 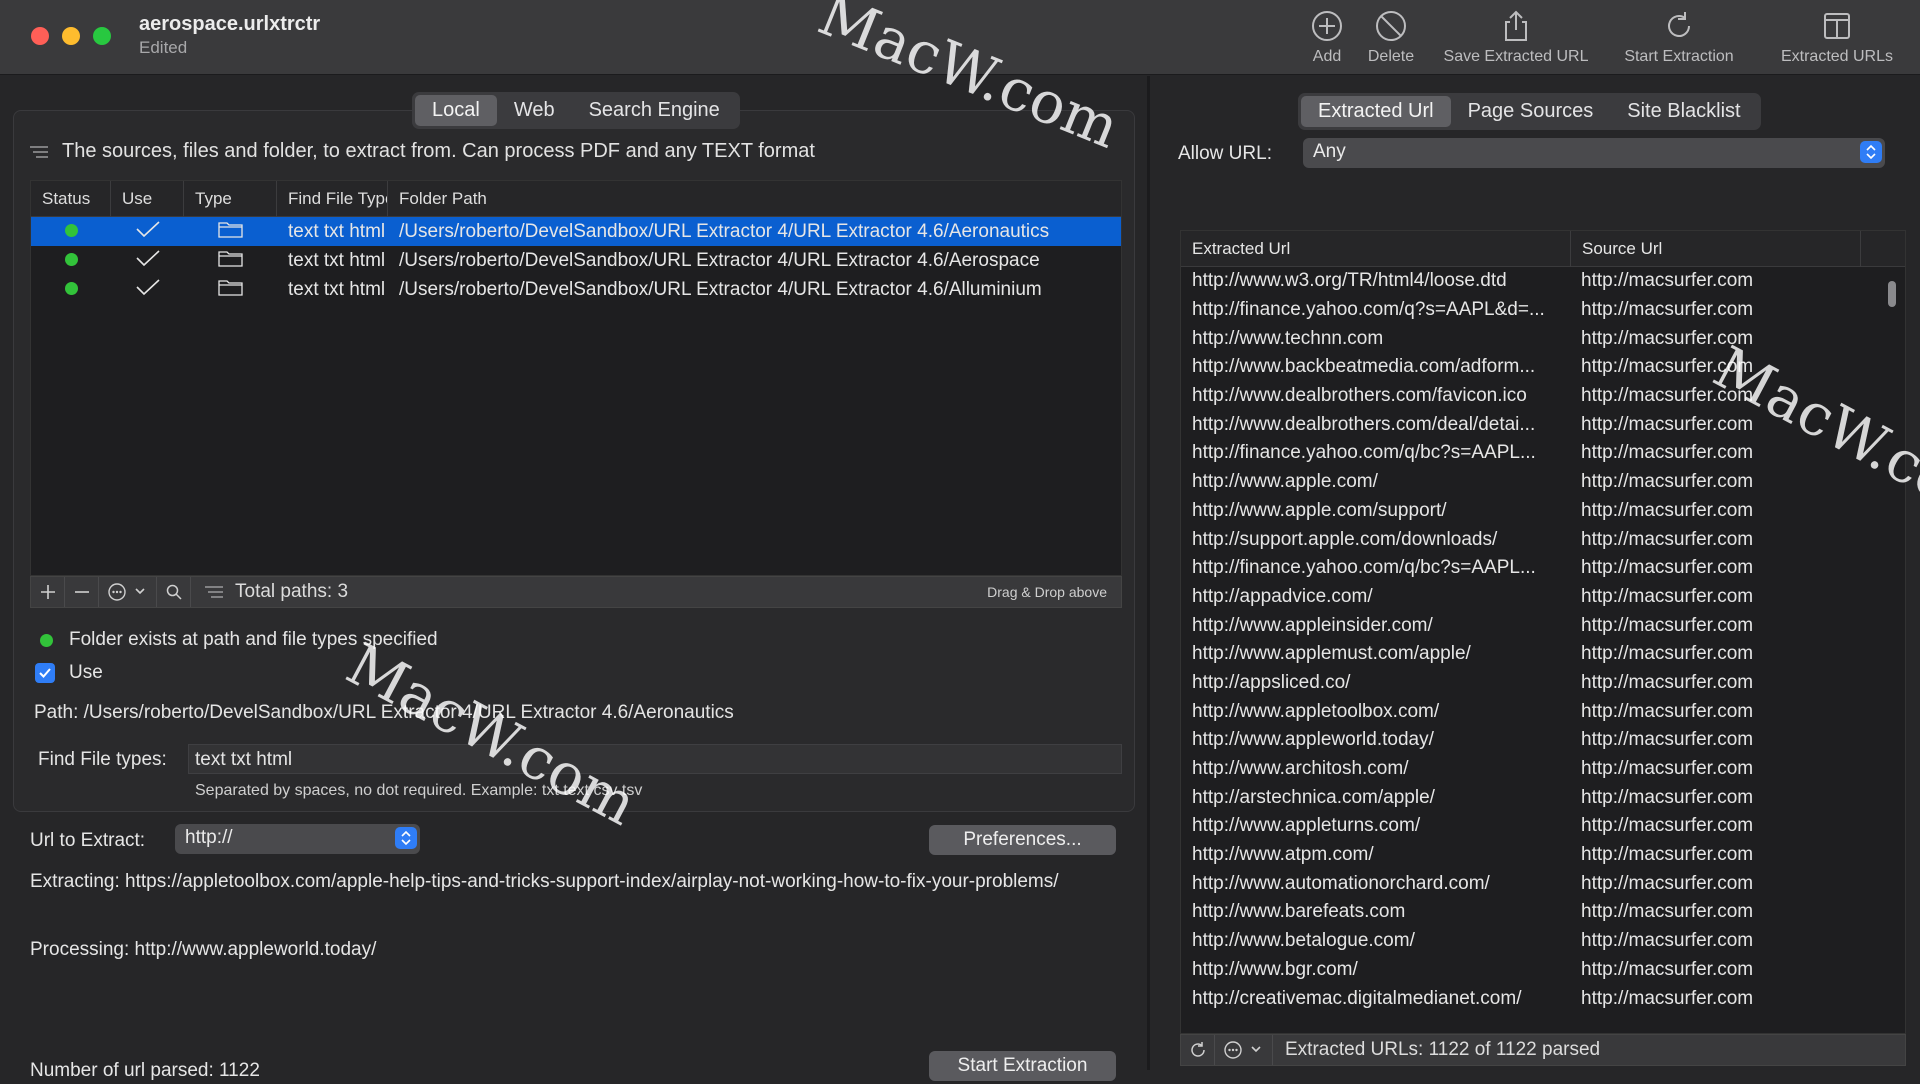 I want to click on share-icon, so click(x=1516, y=25).